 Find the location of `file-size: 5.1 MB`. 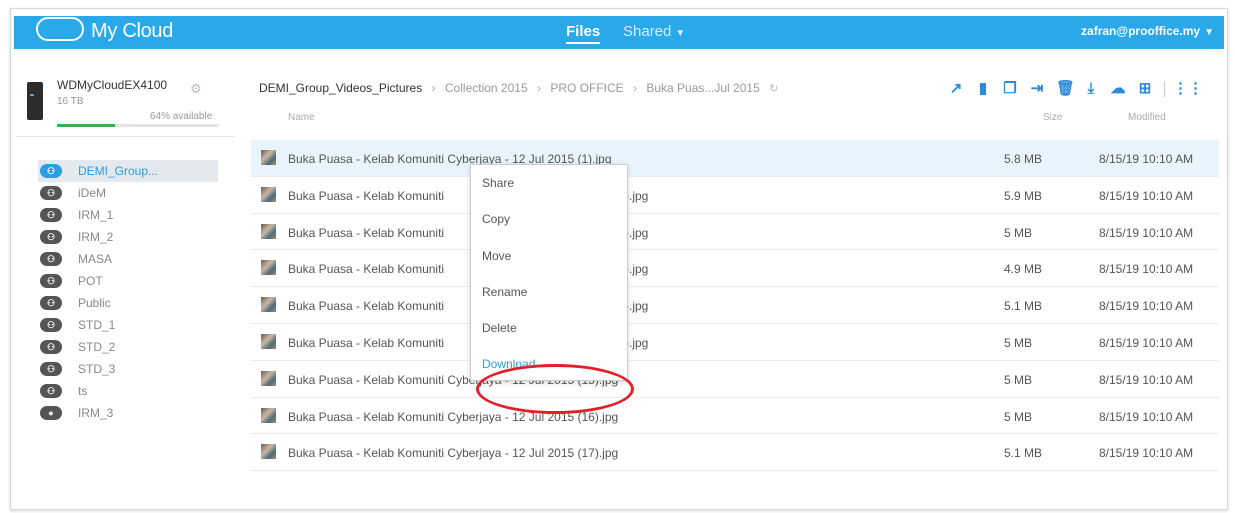

file-size: 5.1 MB is located at coordinates (1023, 453).